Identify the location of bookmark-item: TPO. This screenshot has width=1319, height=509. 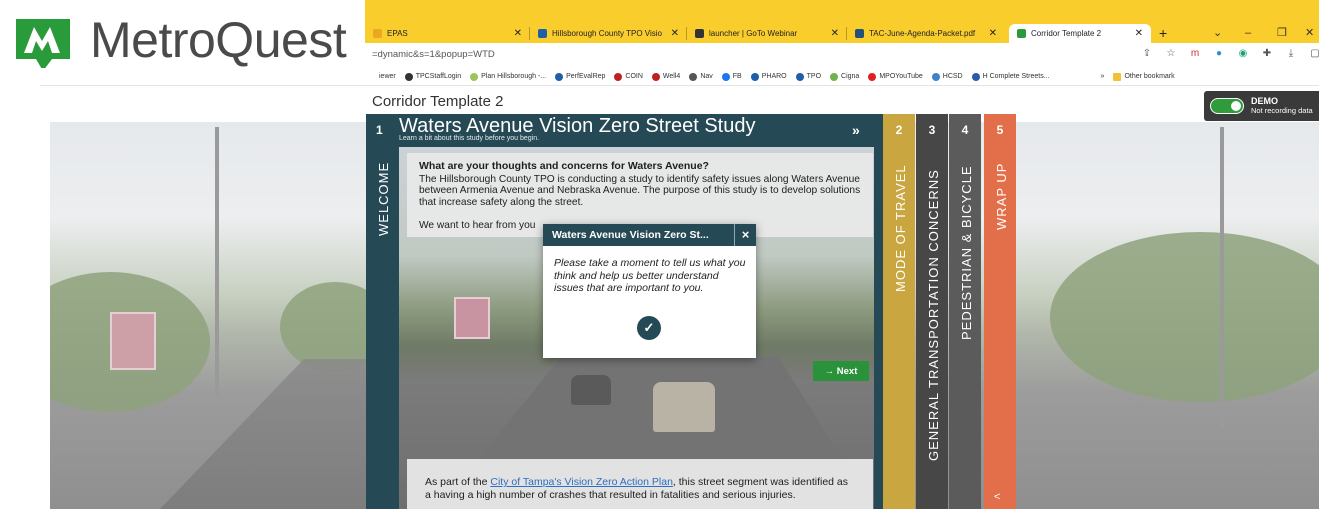
(808, 76).